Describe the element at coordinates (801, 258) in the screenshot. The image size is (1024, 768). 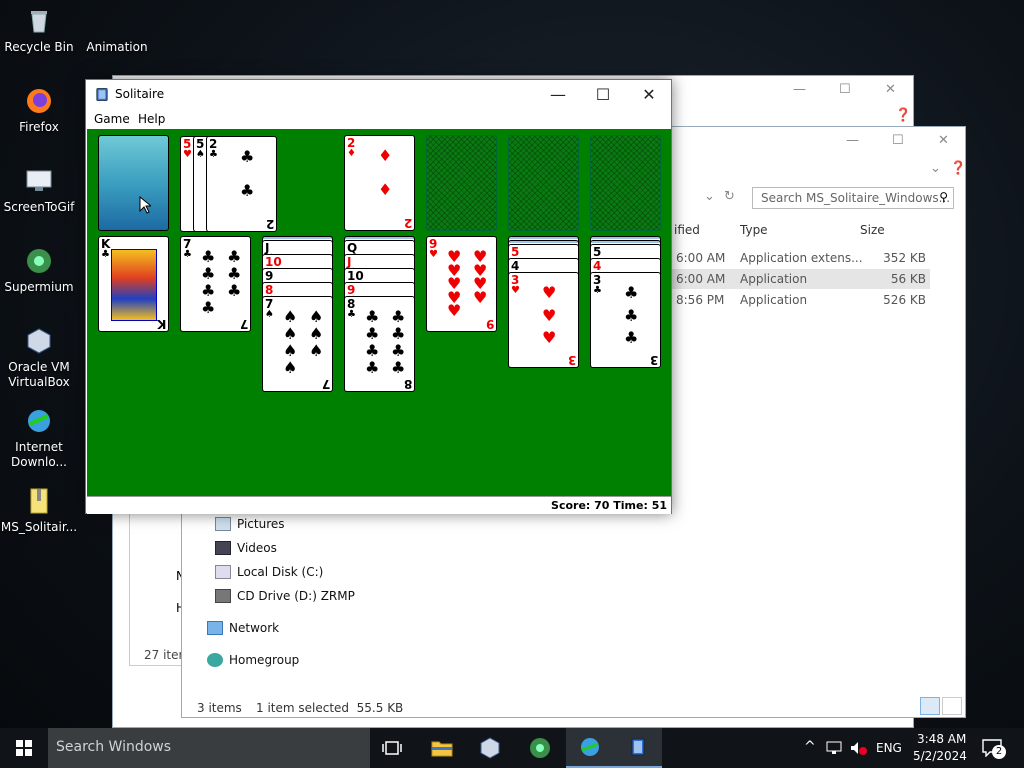
I see `file-row: 6:00 AM Application extens... 352 KB` at that location.